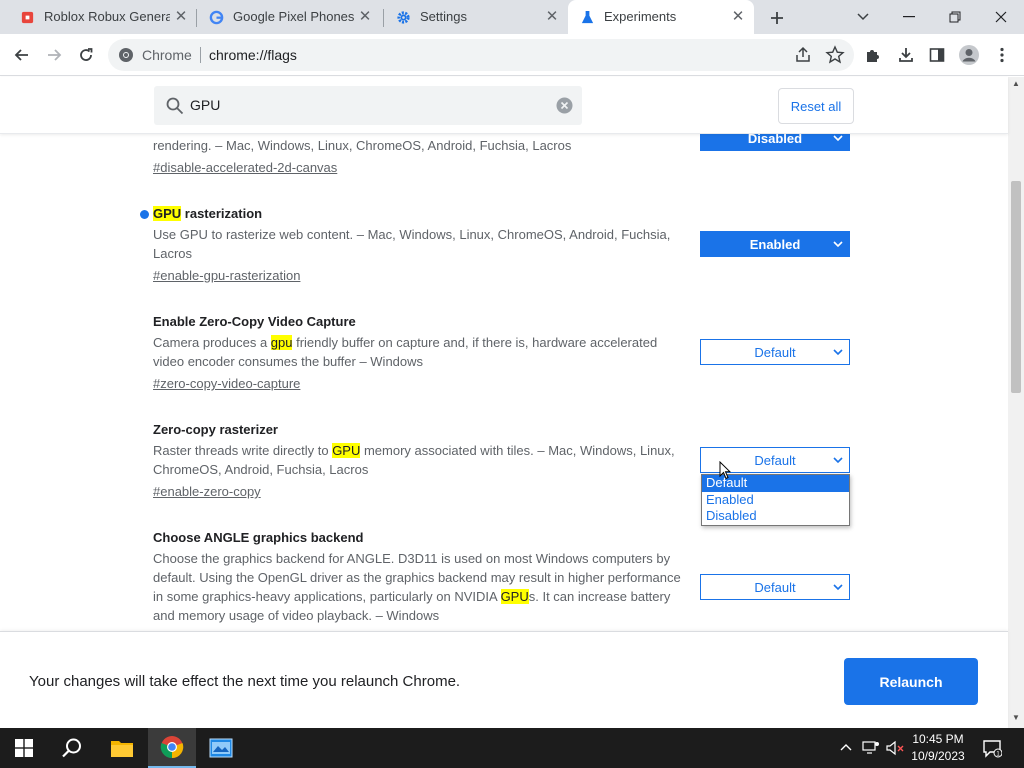 Image resolution: width=1024 pixels, height=768 pixels. What do you see at coordinates (640, 16) in the screenshot?
I see `tab-title: Experiments` at bounding box center [640, 16].